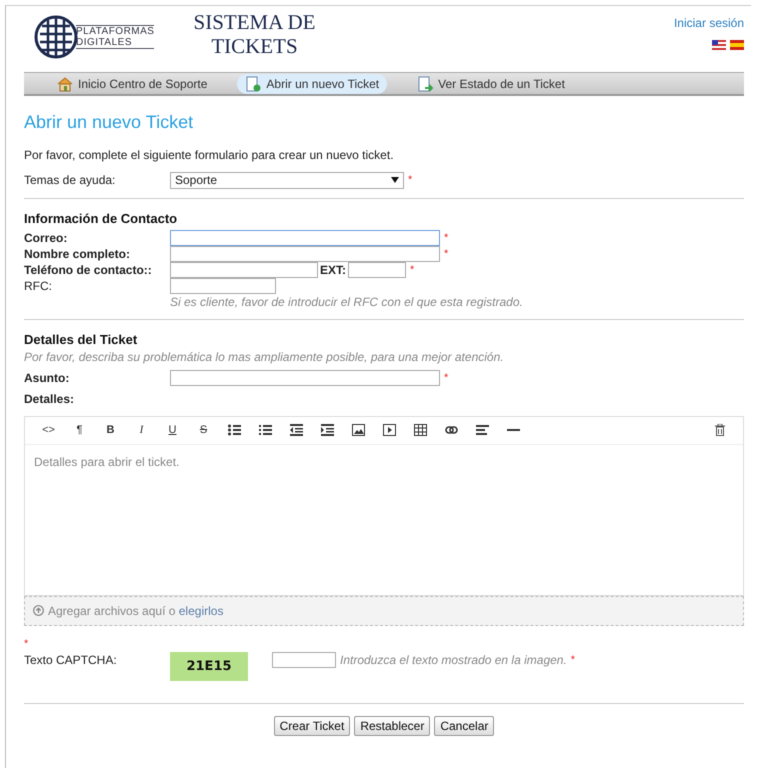 This screenshot has height=768, width=757. What do you see at coordinates (389, 430) in the screenshot?
I see `video-icon` at bounding box center [389, 430].